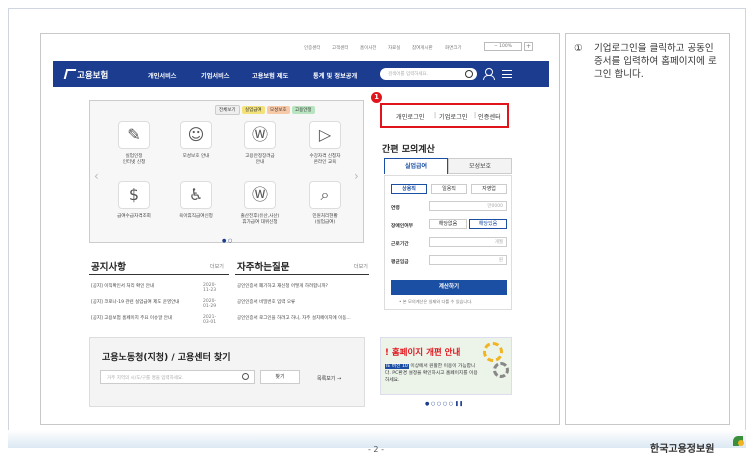  Describe the element at coordinates (528, 46) in the screenshot. I see `zoom-plus-button: +` at that location.